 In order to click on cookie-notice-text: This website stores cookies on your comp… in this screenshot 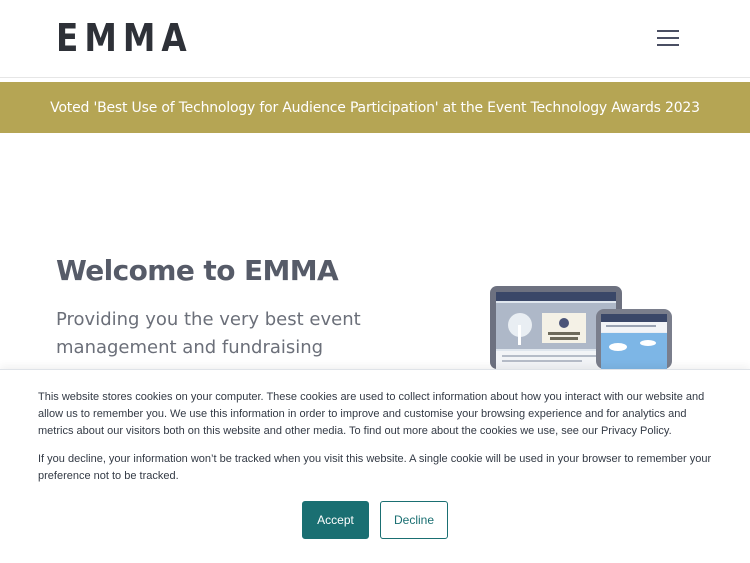, I will do `click(371, 414)`.